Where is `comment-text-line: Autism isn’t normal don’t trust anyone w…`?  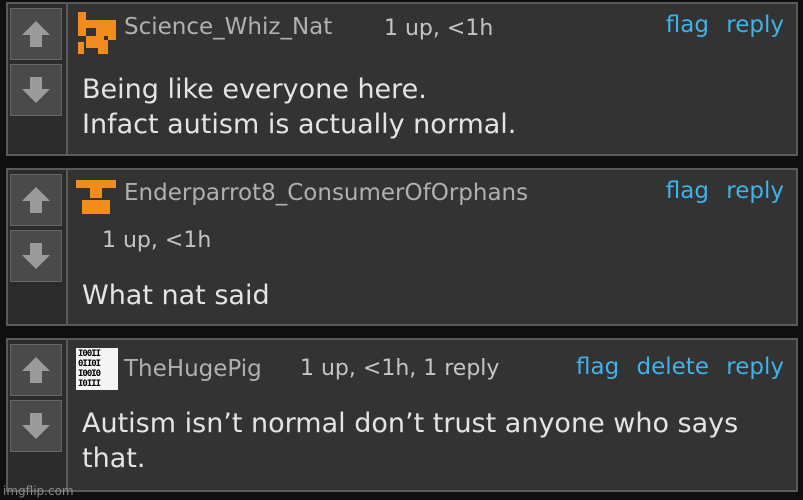 comment-text-line: Autism isn’t normal don’t trust anyone w… is located at coordinates (410, 423).